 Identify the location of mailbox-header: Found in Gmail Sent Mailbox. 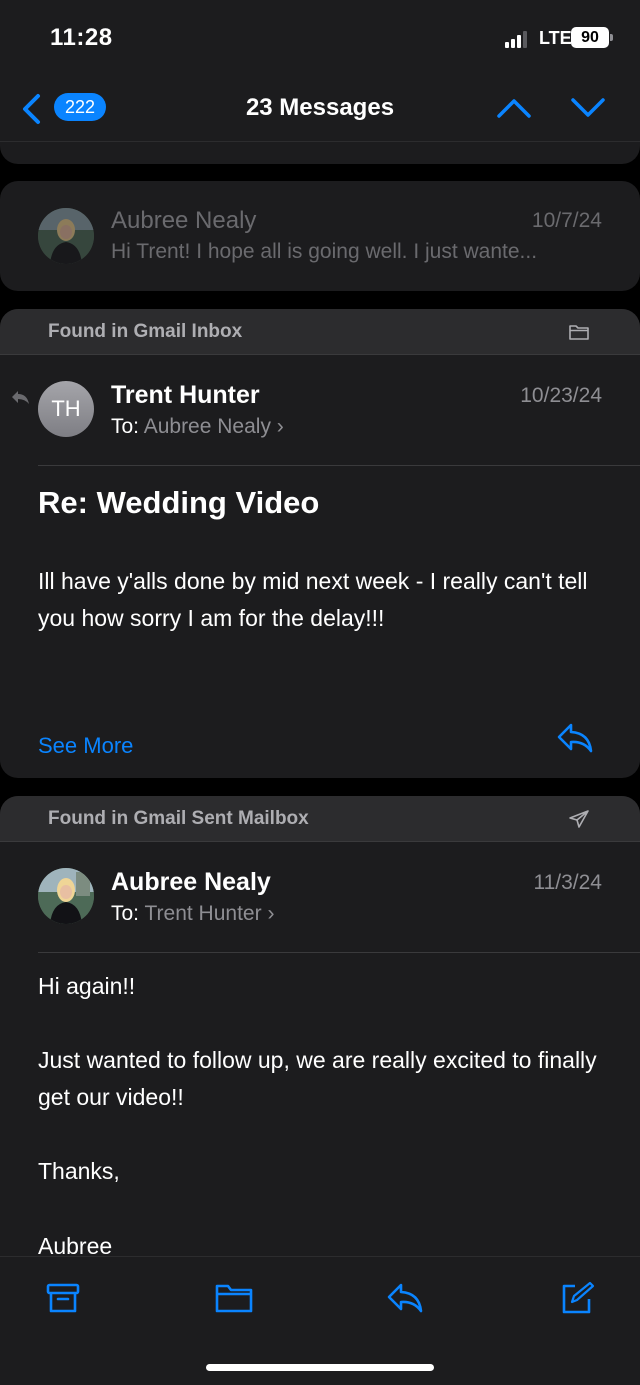
(320, 819).